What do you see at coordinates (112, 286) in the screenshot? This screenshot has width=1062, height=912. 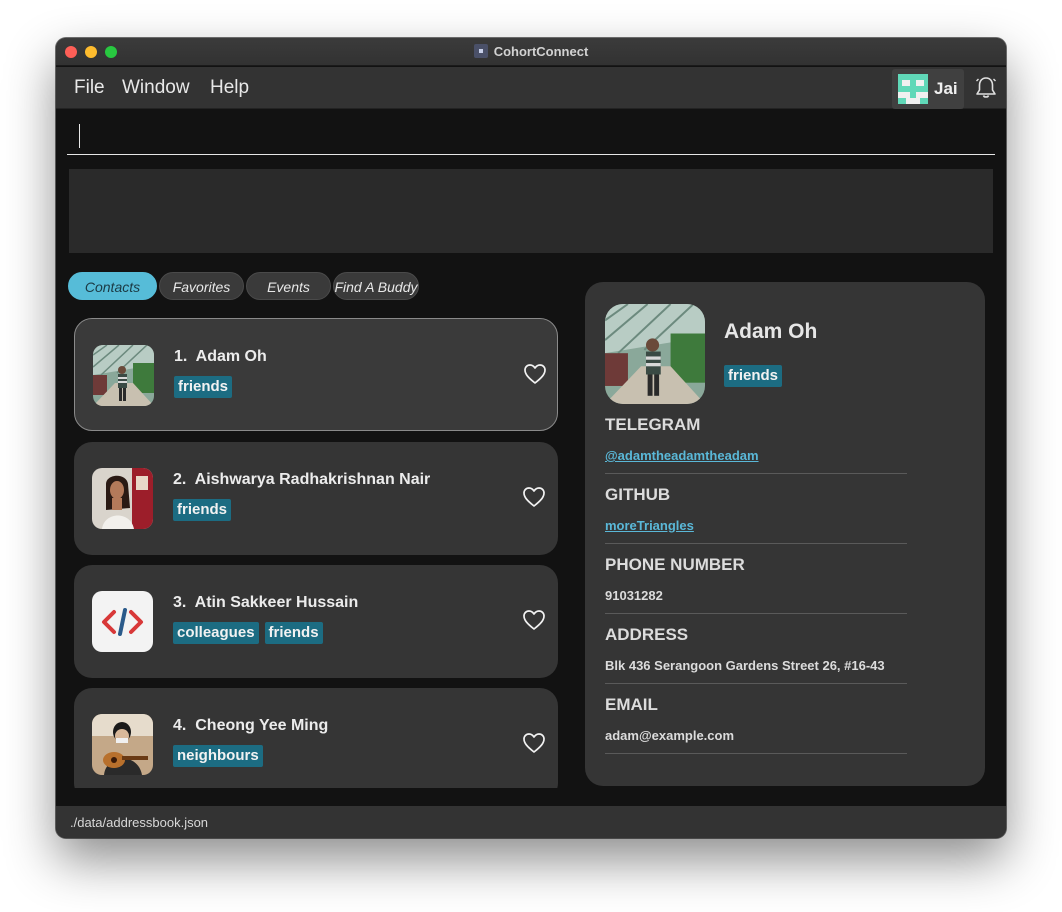 I see `tab-contacts: Contacts` at bounding box center [112, 286].